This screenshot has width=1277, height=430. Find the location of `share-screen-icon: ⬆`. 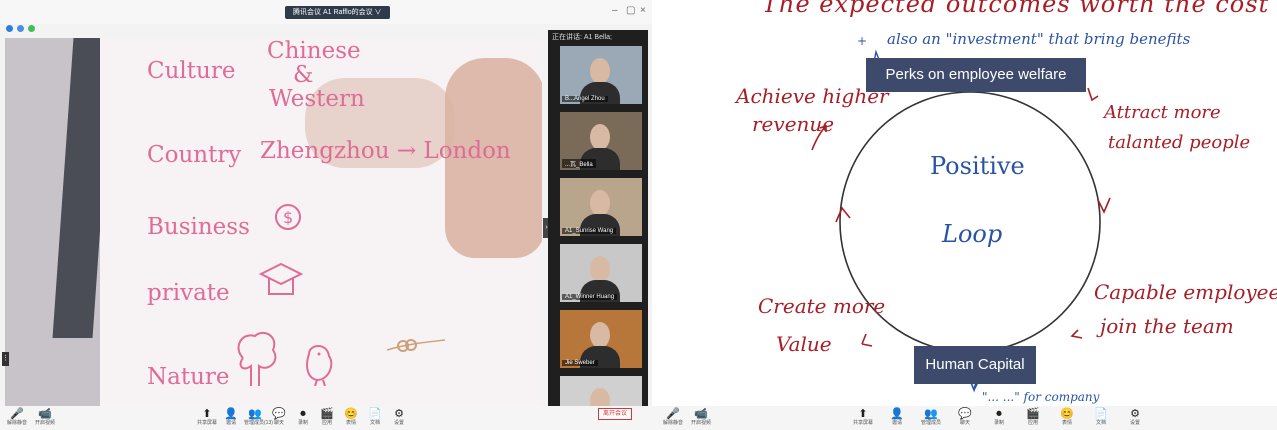

share-screen-icon: ⬆ is located at coordinates (863, 414).